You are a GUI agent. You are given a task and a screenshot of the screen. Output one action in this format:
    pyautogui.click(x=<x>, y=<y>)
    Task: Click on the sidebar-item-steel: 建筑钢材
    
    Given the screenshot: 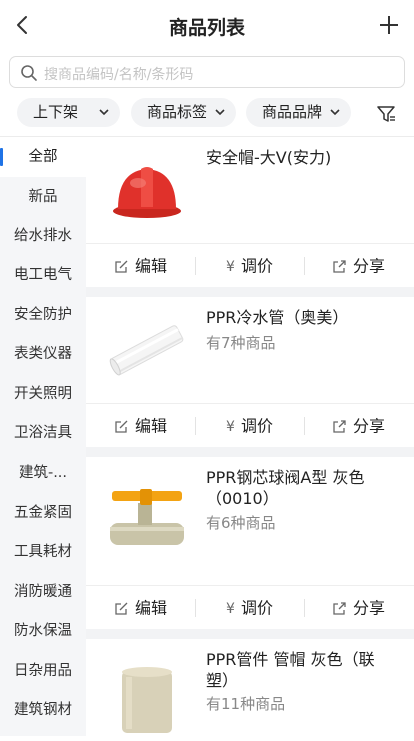 What is the action you would take?
    pyautogui.click(x=43, y=710)
    